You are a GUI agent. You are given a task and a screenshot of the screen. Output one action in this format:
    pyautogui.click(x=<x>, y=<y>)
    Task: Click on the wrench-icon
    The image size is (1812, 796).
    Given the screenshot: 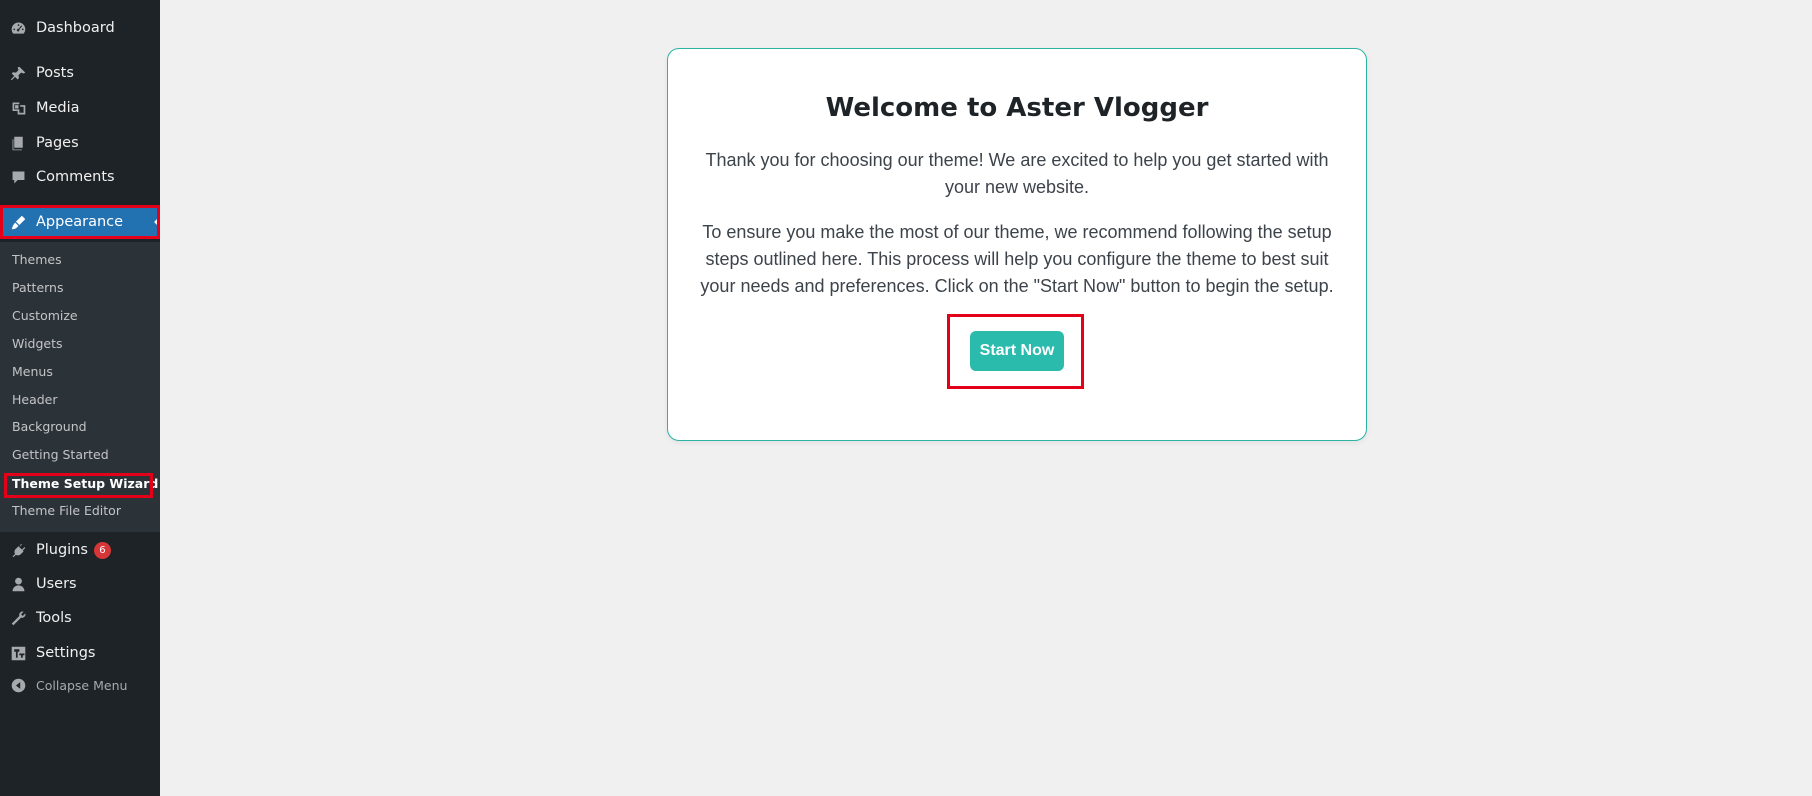 What is the action you would take?
    pyautogui.click(x=18, y=618)
    